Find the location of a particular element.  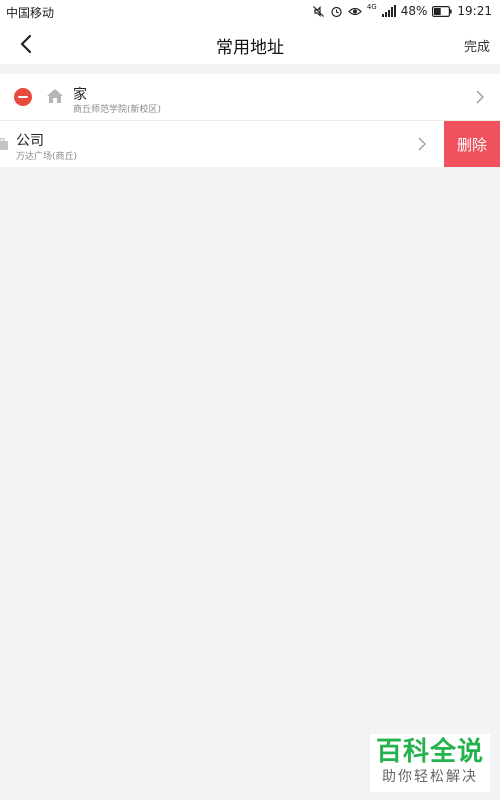

carrier-name: 中国移动 is located at coordinates (30, 13).